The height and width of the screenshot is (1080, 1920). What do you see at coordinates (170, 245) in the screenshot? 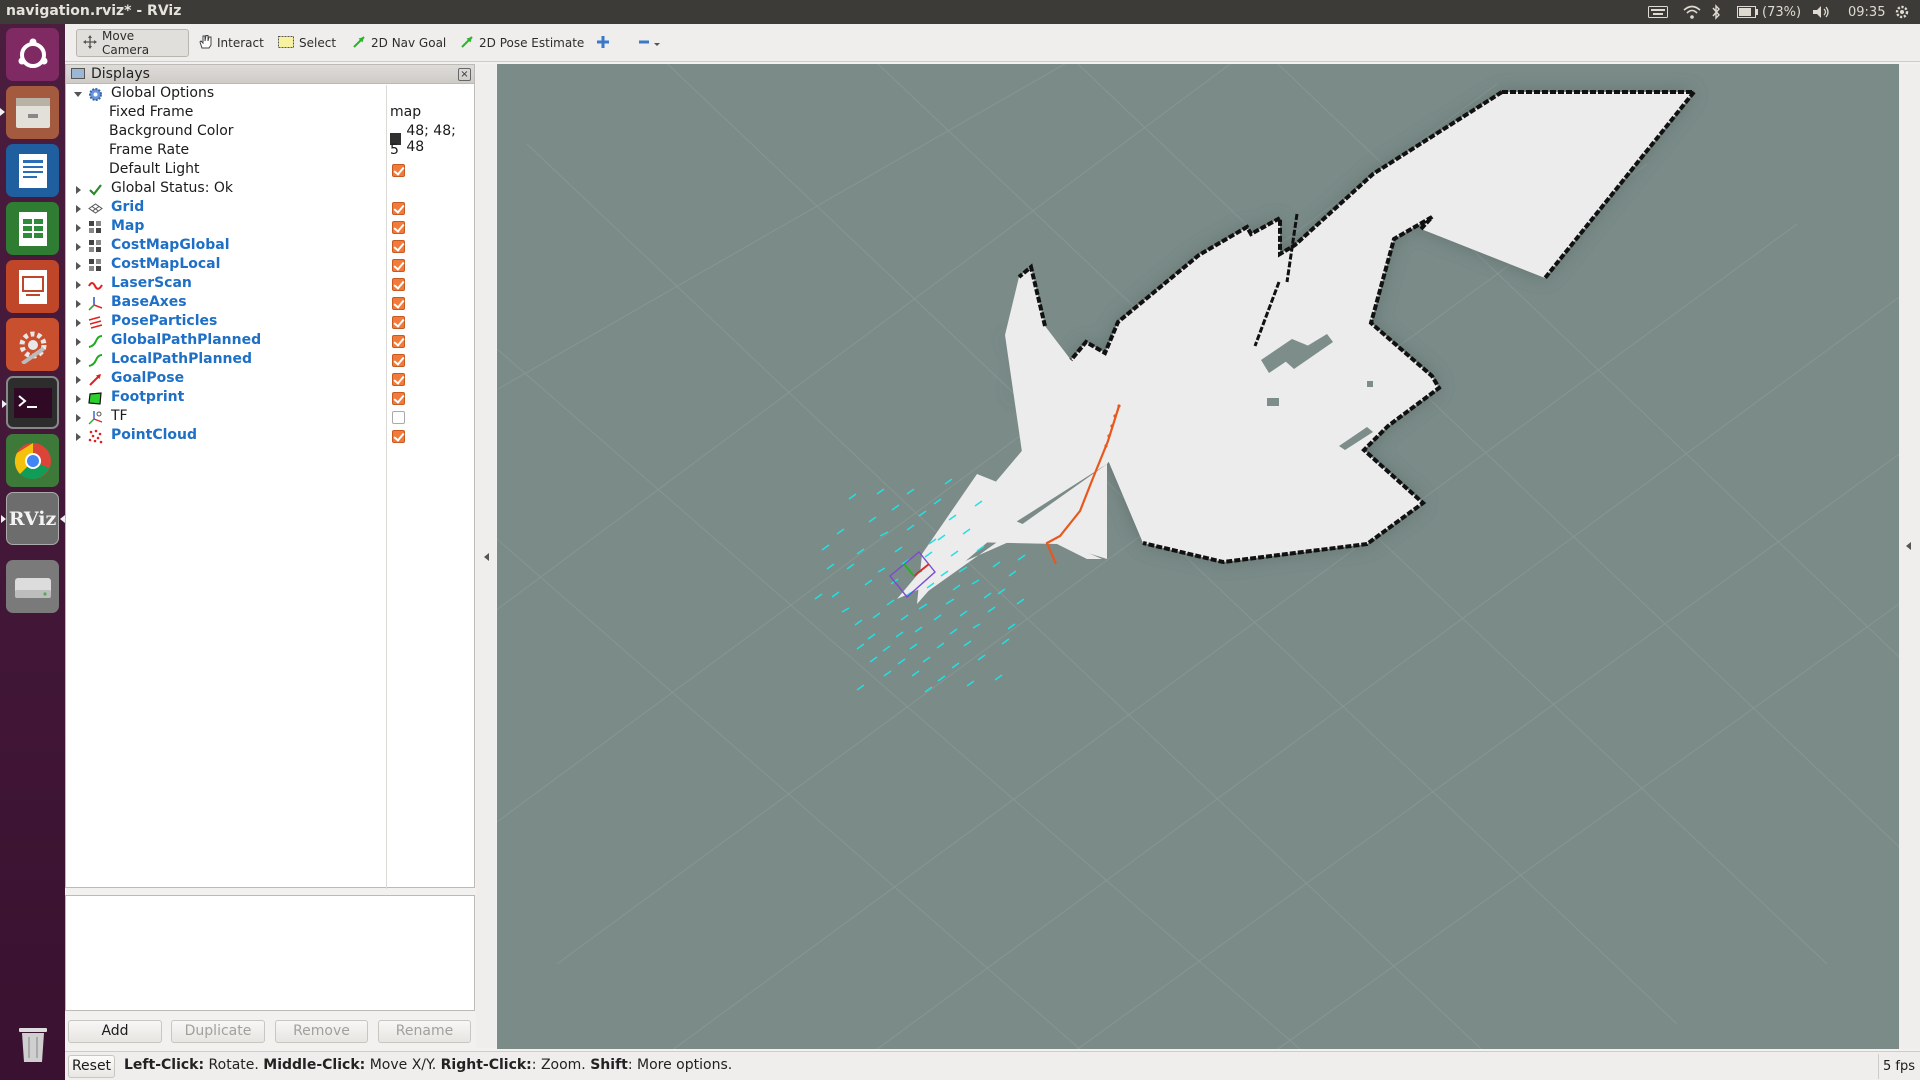
I see `costmapglobal-label: CostMapGlobal` at bounding box center [170, 245].